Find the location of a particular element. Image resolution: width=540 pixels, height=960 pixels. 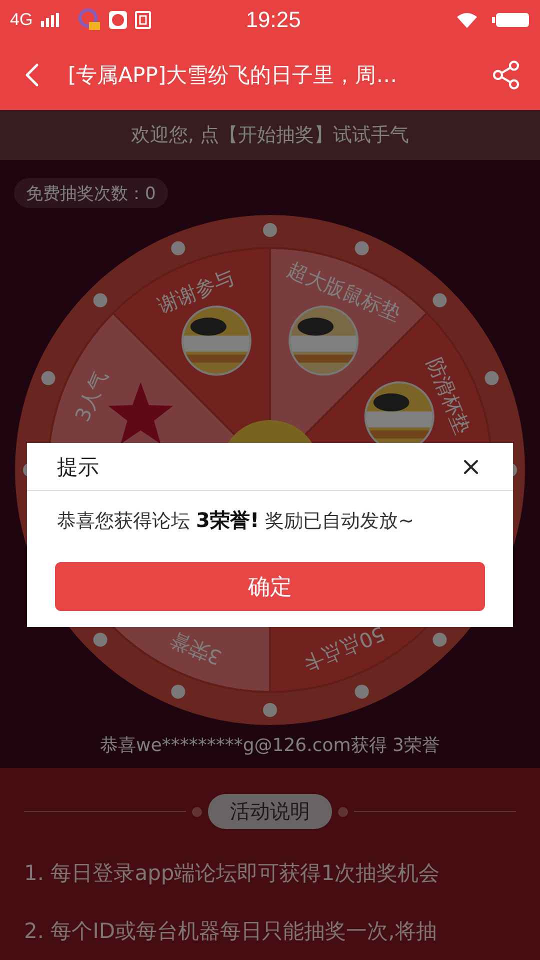

prize-label: 防滑杯垫 is located at coordinates (449, 396).